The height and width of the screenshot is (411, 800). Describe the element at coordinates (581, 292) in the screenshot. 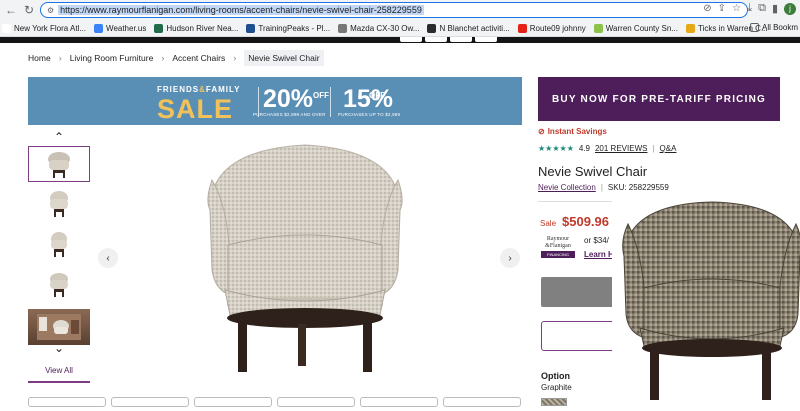

I see `add-to-cart-button` at that location.